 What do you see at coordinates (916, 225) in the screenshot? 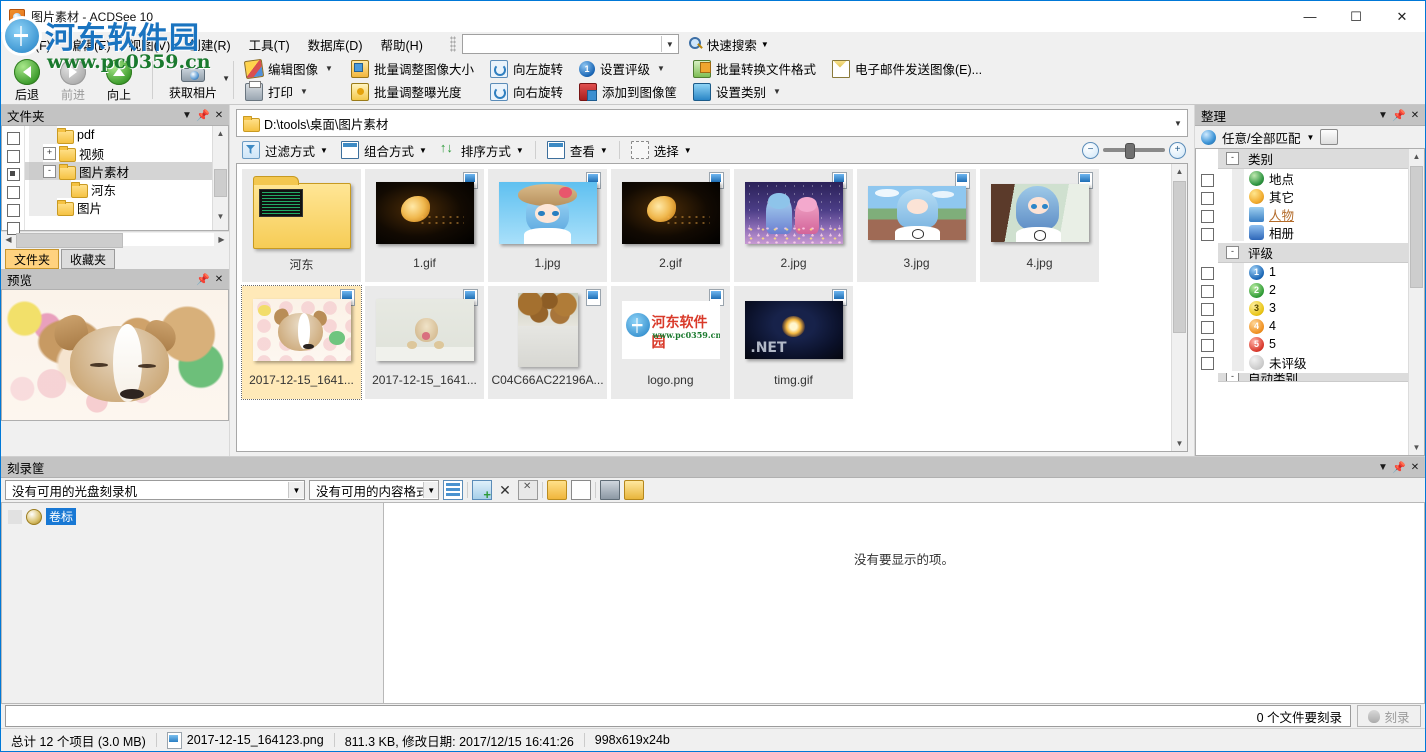
I see `thumbnail-item-3jpg: 3.jpg` at bounding box center [916, 225].